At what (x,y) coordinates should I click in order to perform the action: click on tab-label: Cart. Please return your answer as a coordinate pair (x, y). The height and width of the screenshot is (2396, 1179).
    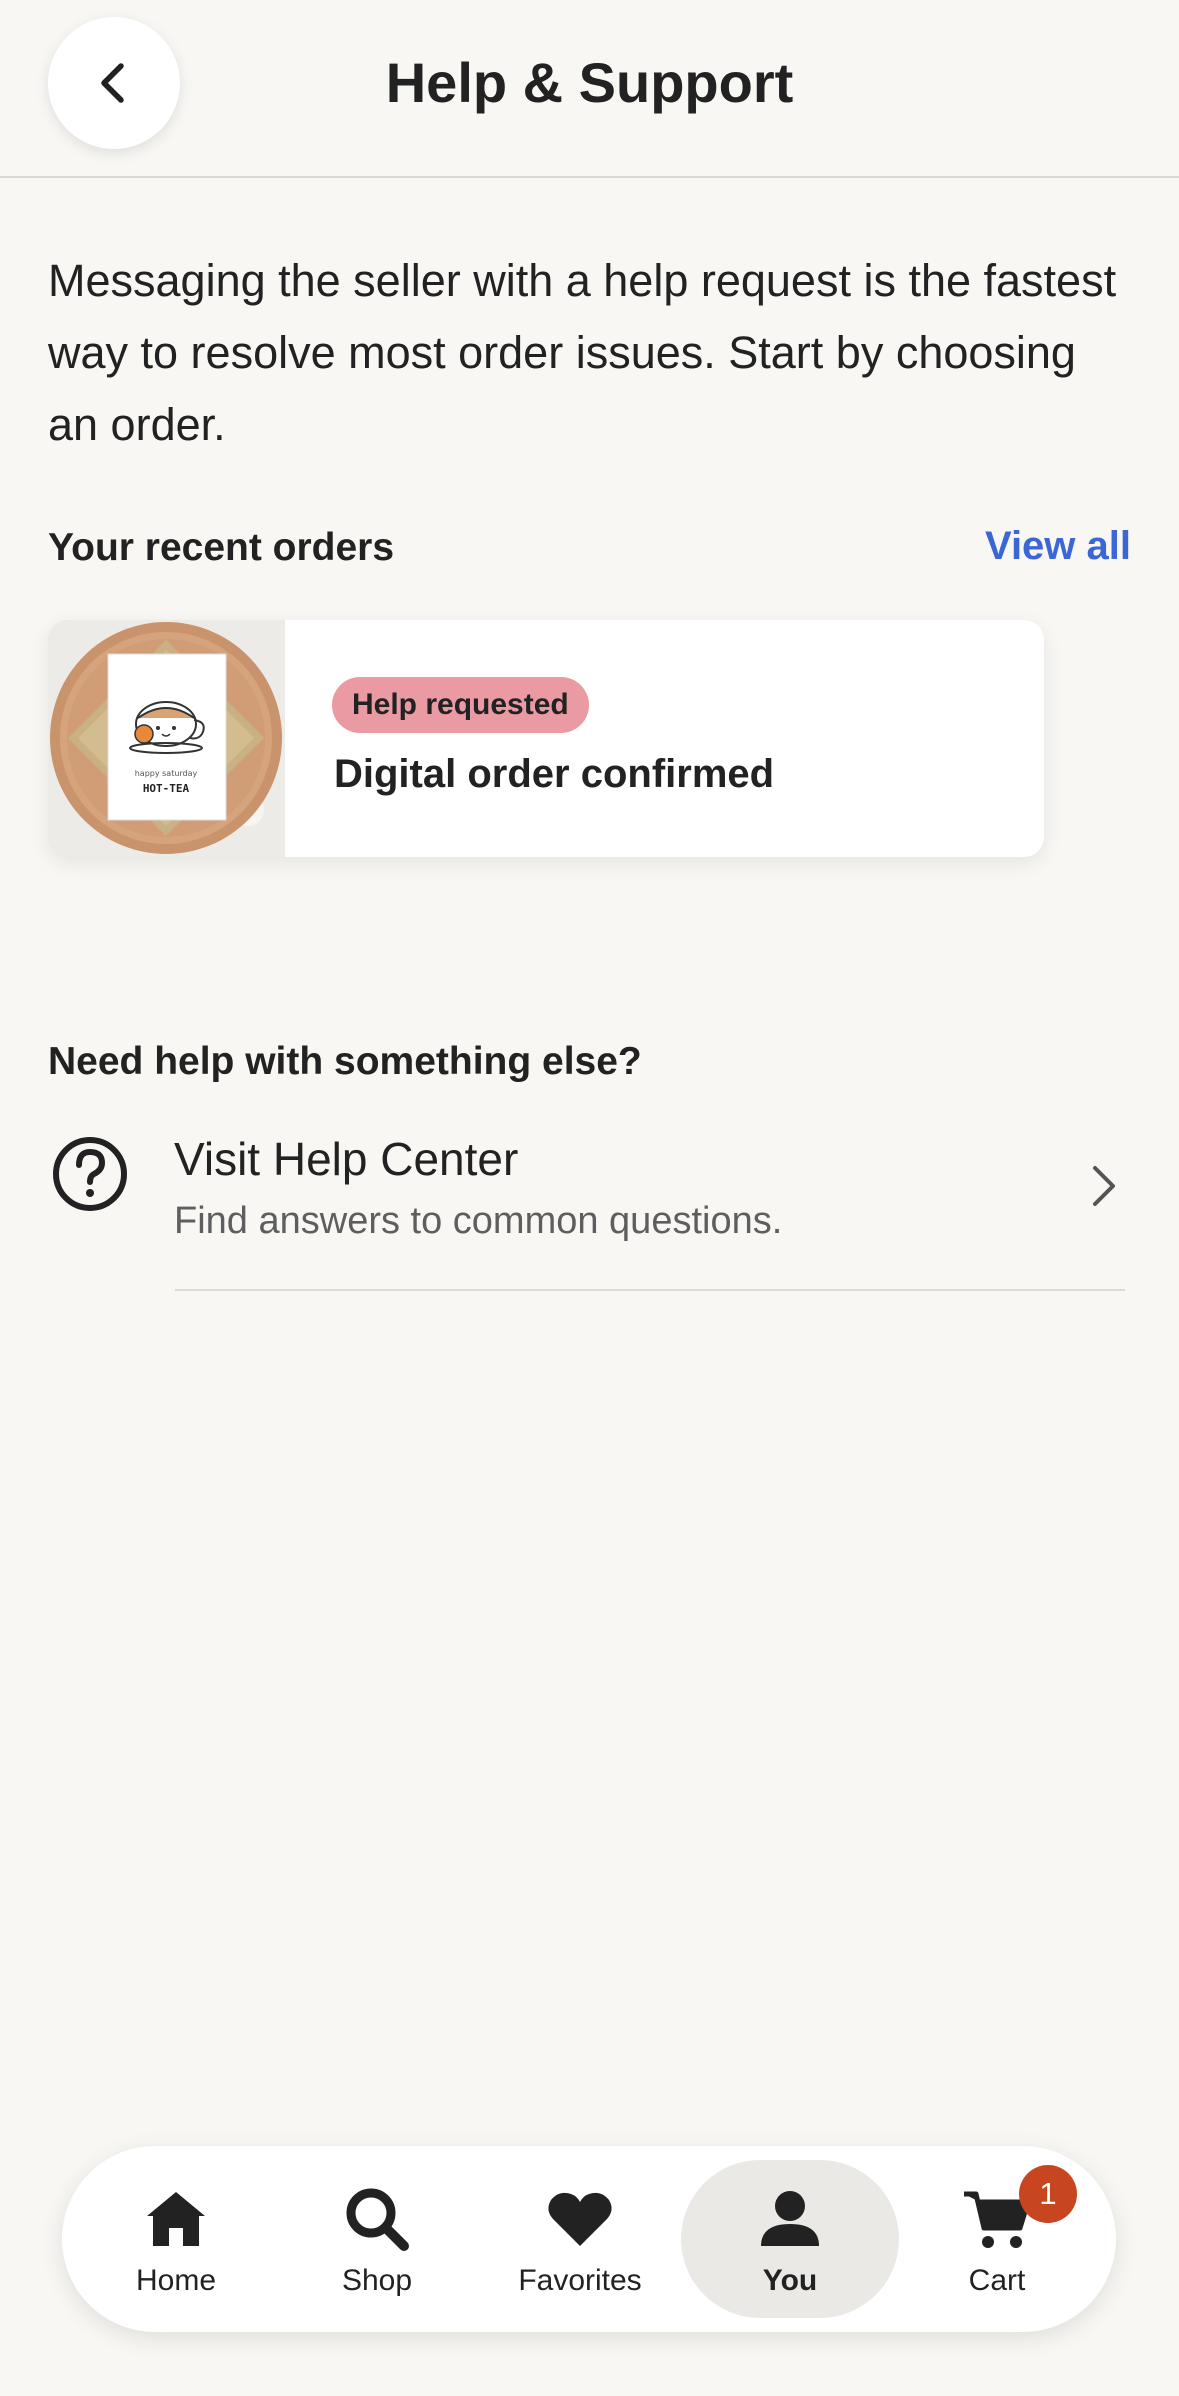
    Looking at the image, I should click on (997, 2280).